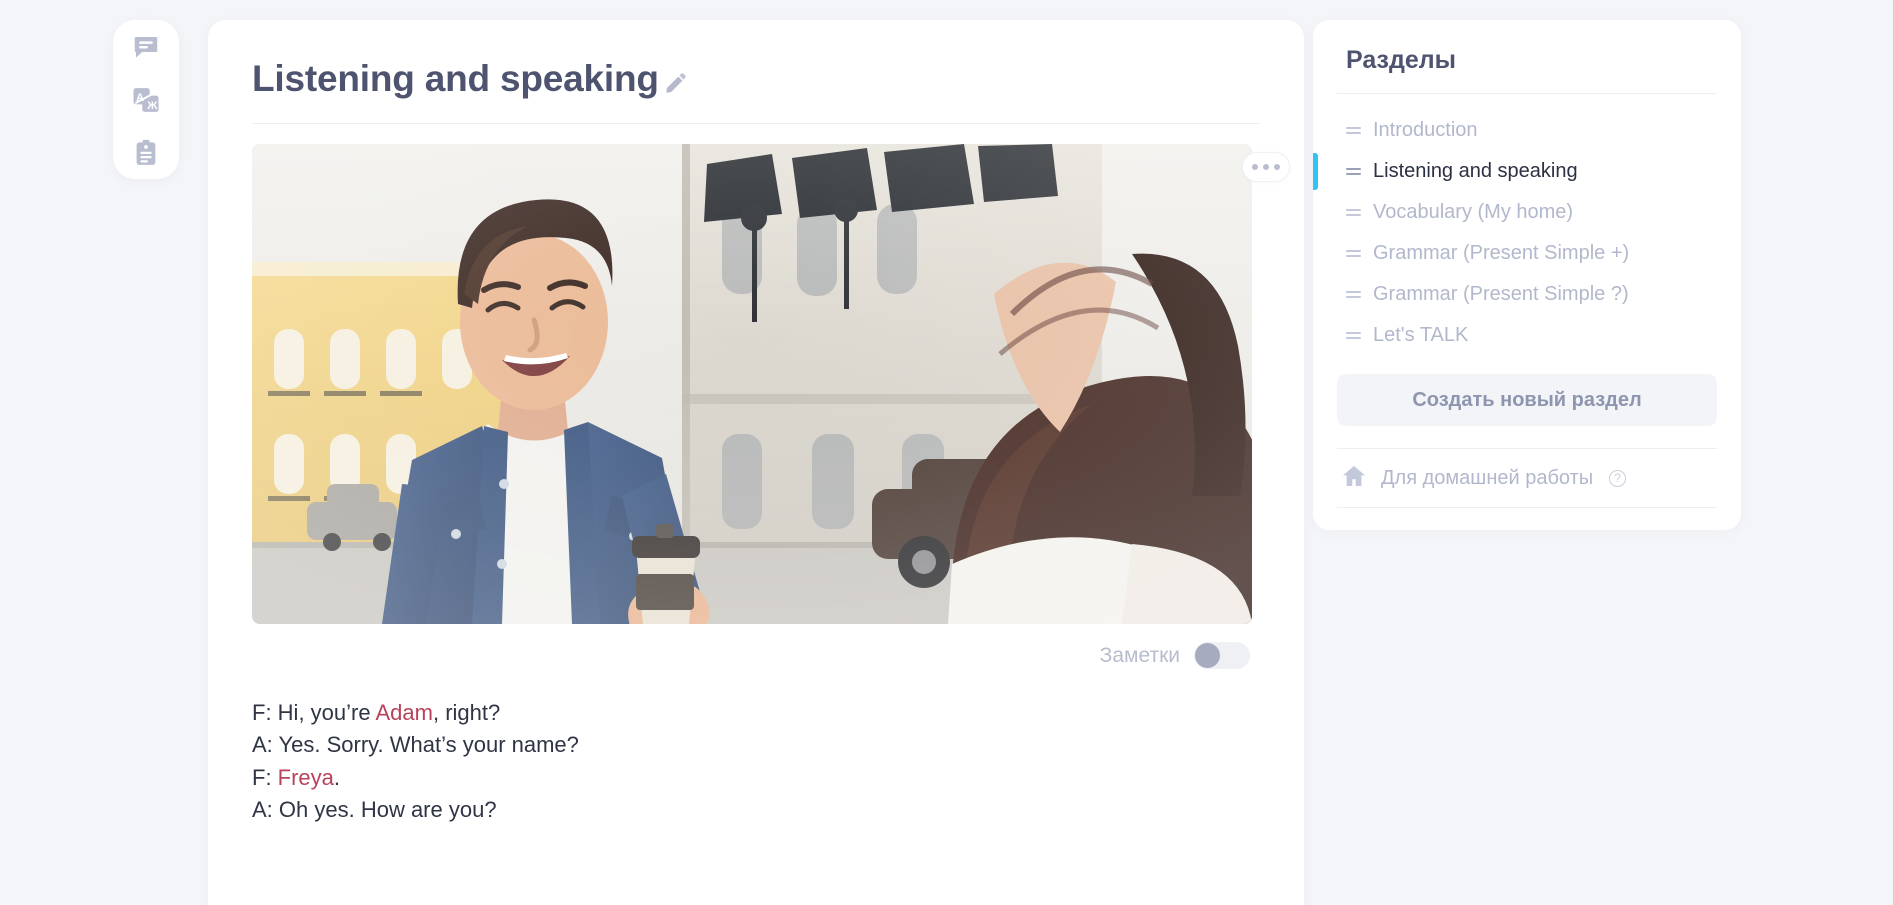 This screenshot has height=905, width=1893. What do you see at coordinates (305, 777) in the screenshot?
I see `dialogue-name: Freya` at bounding box center [305, 777].